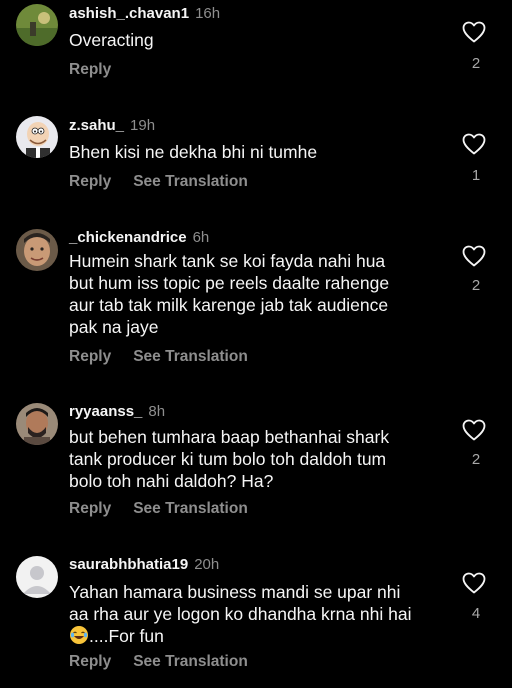 Image resolution: width=512 pixels, height=688 pixels. I want to click on comment-header: _chickenandrice 6h, so click(139, 237).